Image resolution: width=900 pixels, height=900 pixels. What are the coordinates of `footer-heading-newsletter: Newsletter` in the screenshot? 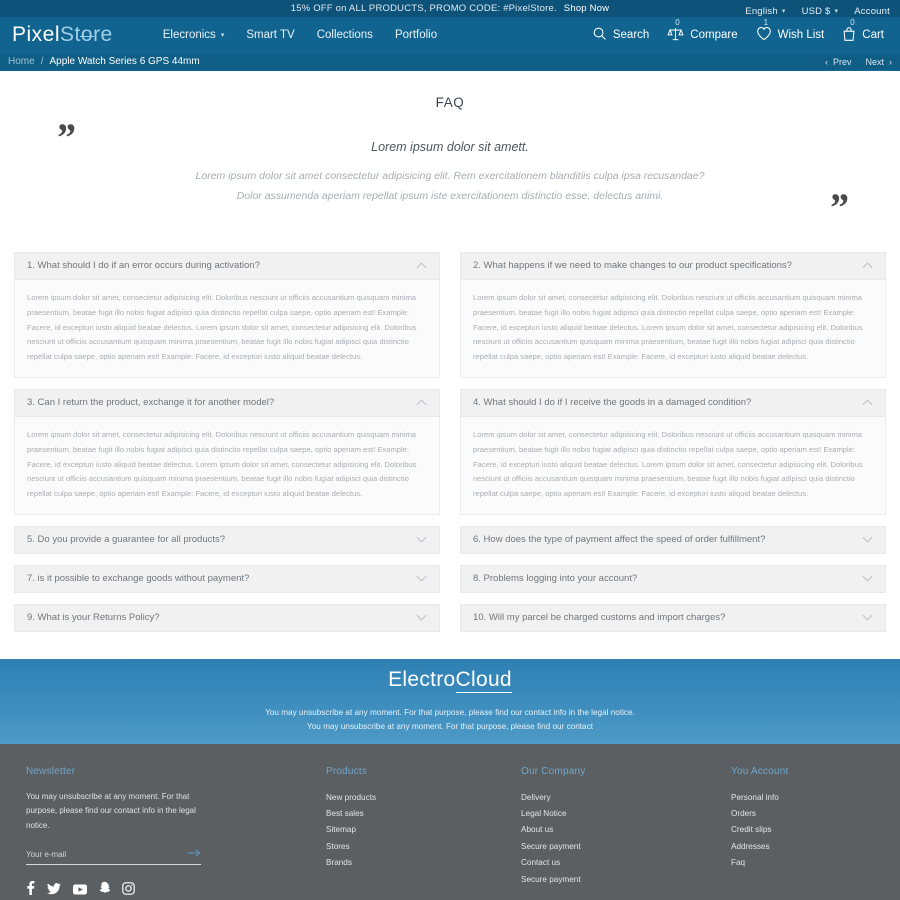 It's located at (51, 771).